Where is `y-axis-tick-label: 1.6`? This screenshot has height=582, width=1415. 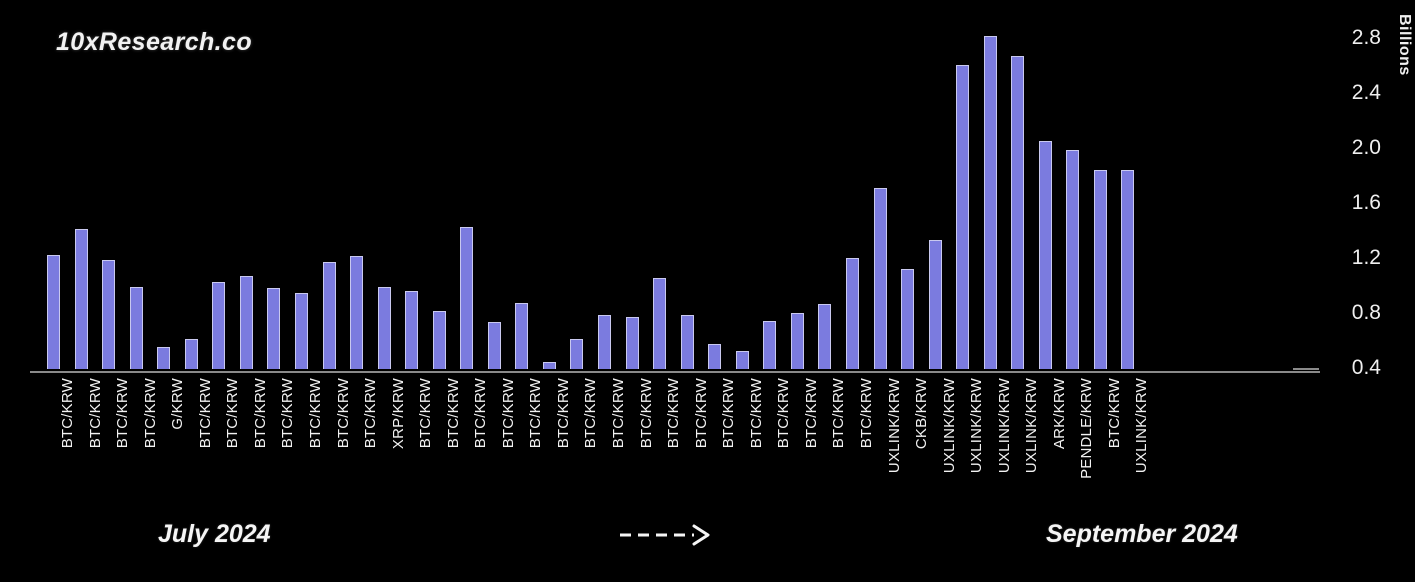 y-axis-tick-label: 1.6 is located at coordinates (1366, 202).